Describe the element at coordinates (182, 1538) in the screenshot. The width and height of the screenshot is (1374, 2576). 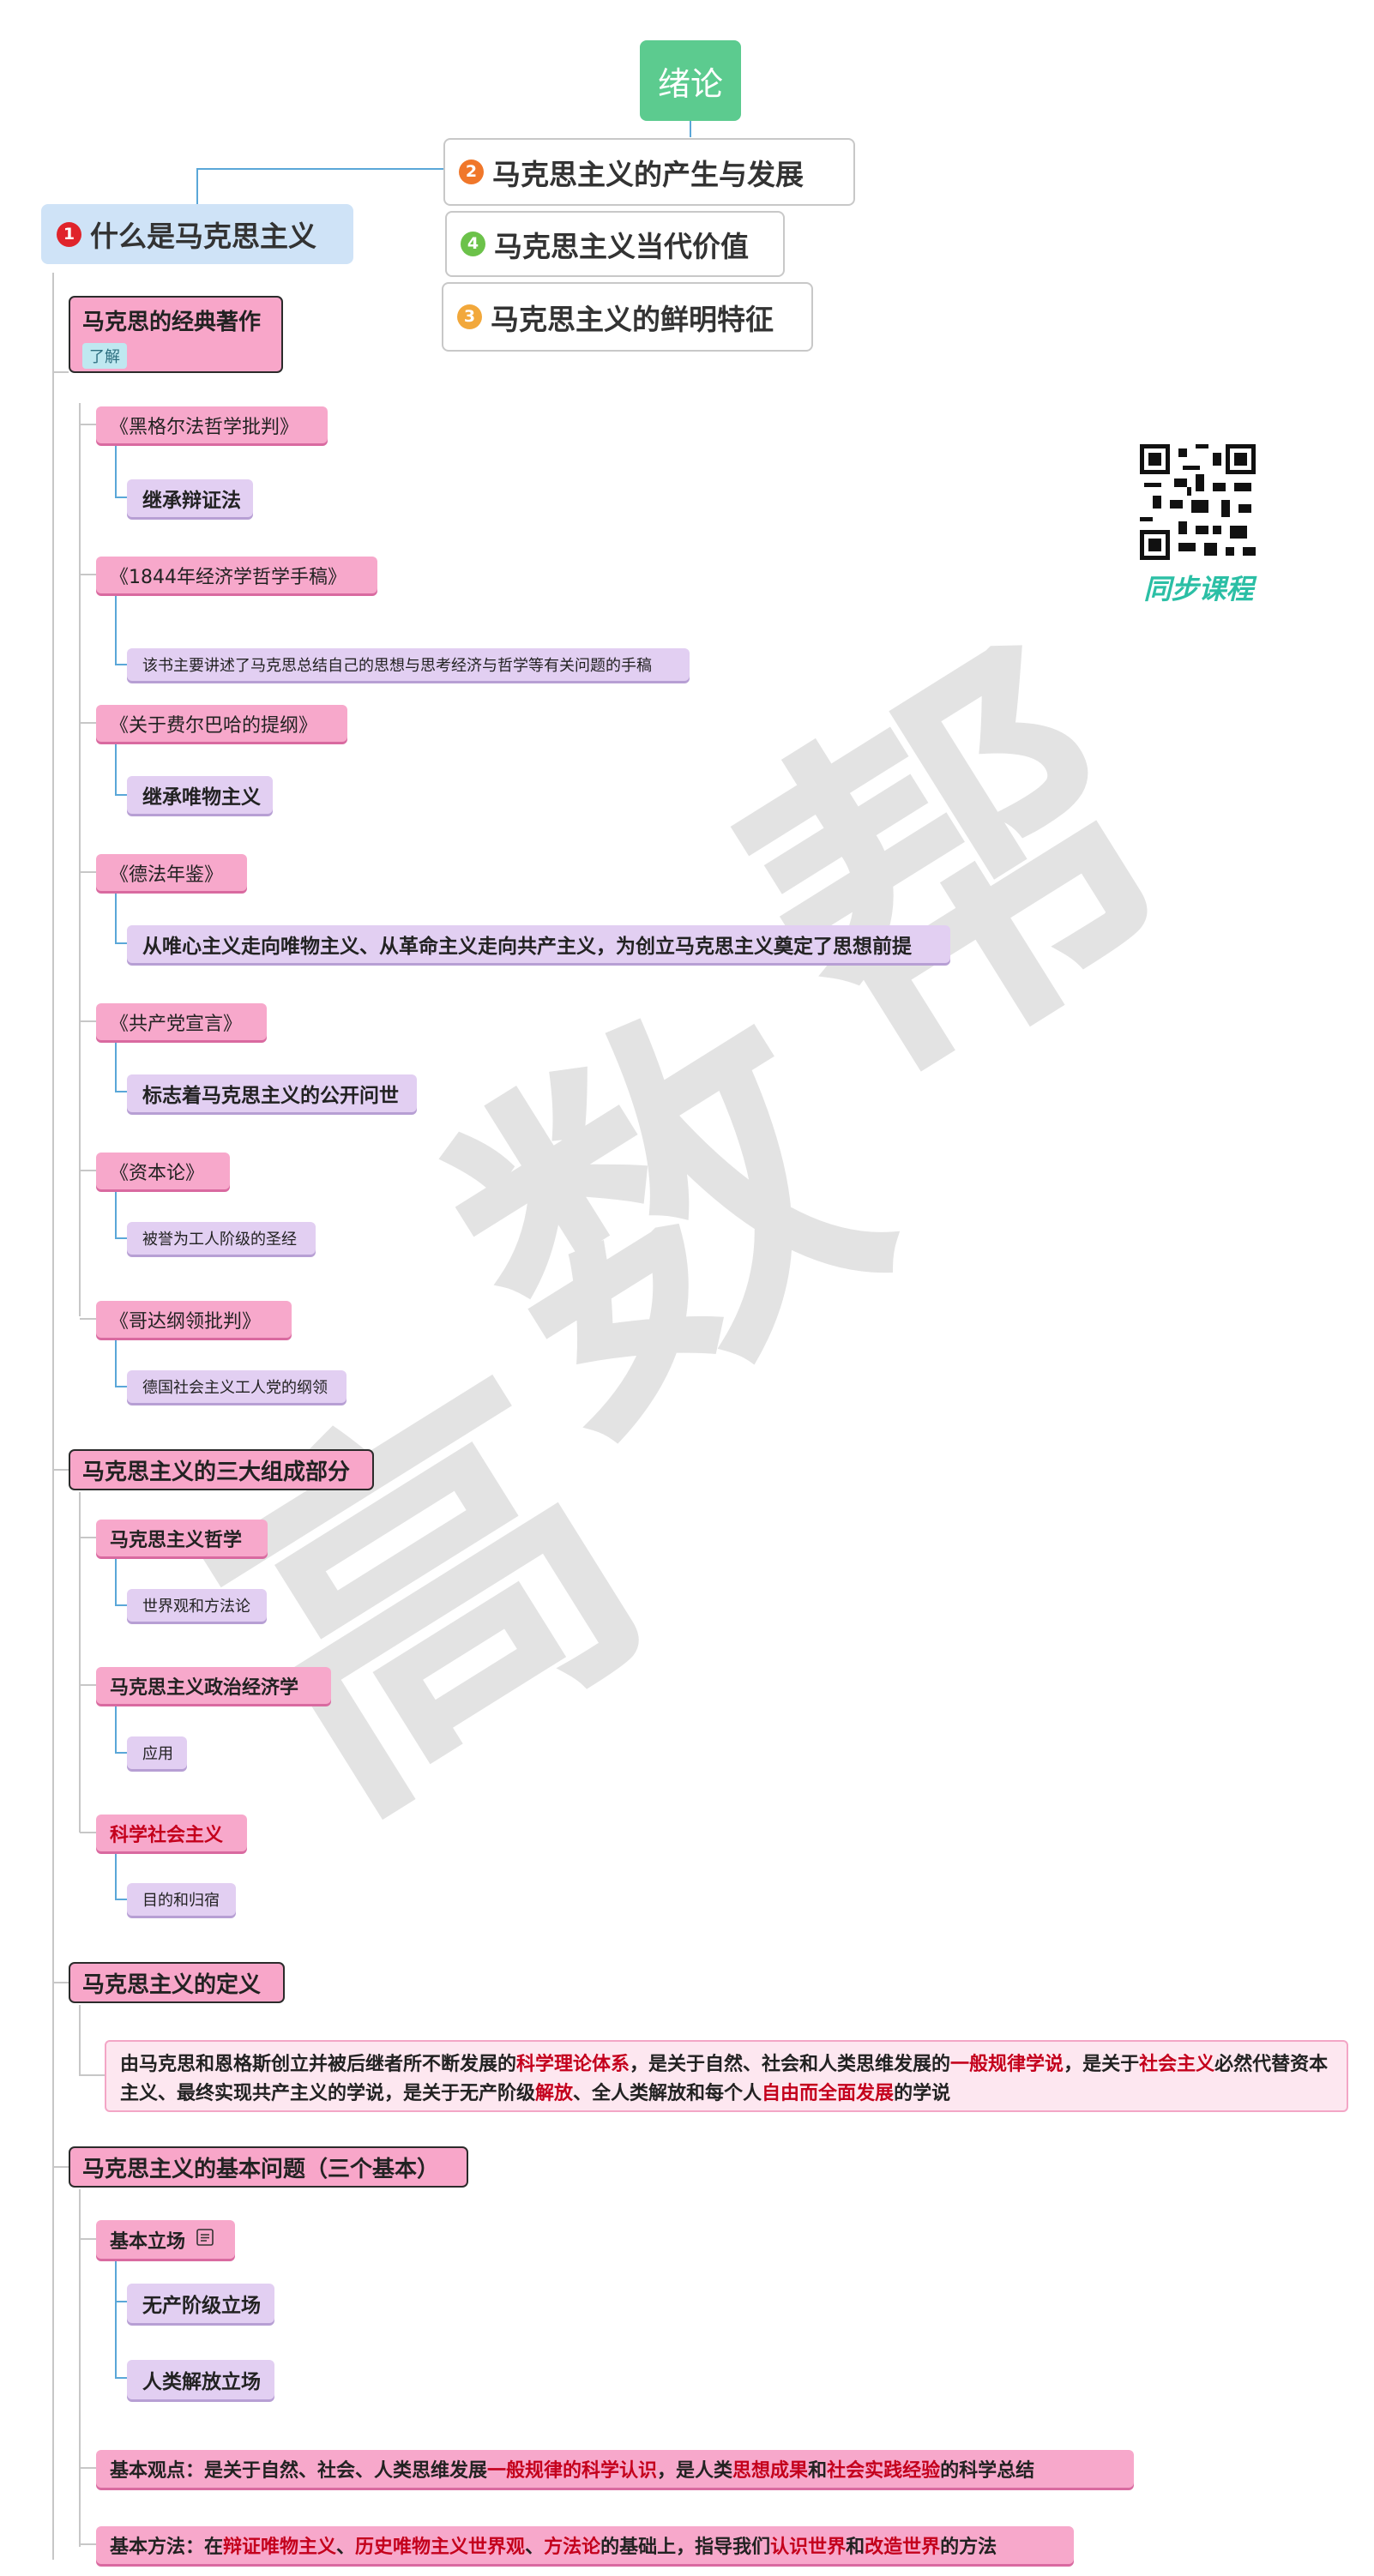
I see `component-philosophy: 马克思主义哲学` at that location.